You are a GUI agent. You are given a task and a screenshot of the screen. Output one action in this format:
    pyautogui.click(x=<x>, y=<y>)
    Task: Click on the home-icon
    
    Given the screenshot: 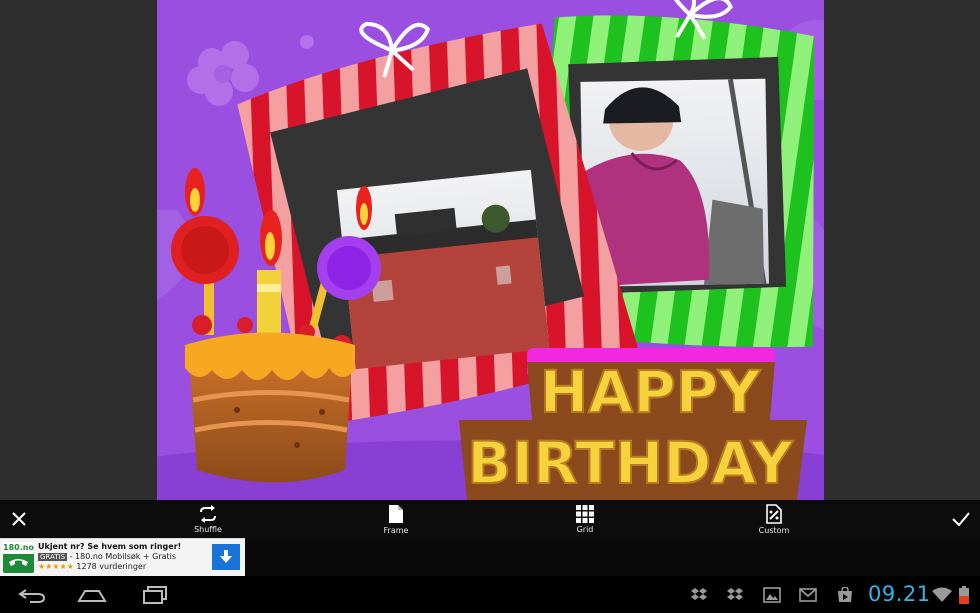 What is the action you would take?
    pyautogui.click(x=92, y=595)
    